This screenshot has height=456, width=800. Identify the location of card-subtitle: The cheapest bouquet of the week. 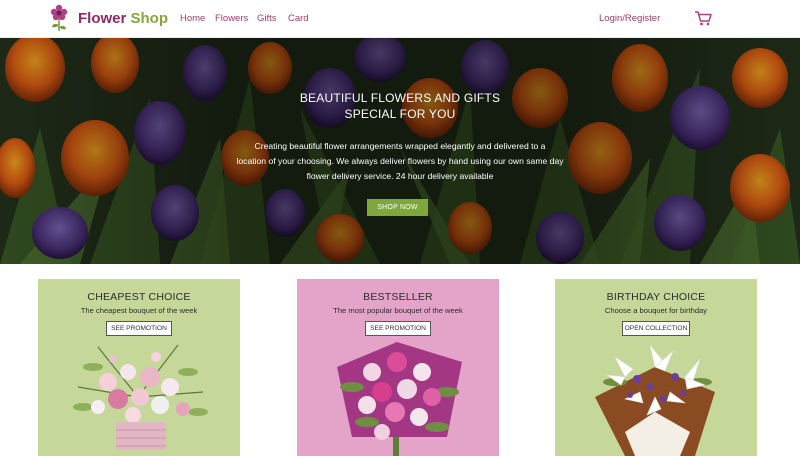
(139, 310).